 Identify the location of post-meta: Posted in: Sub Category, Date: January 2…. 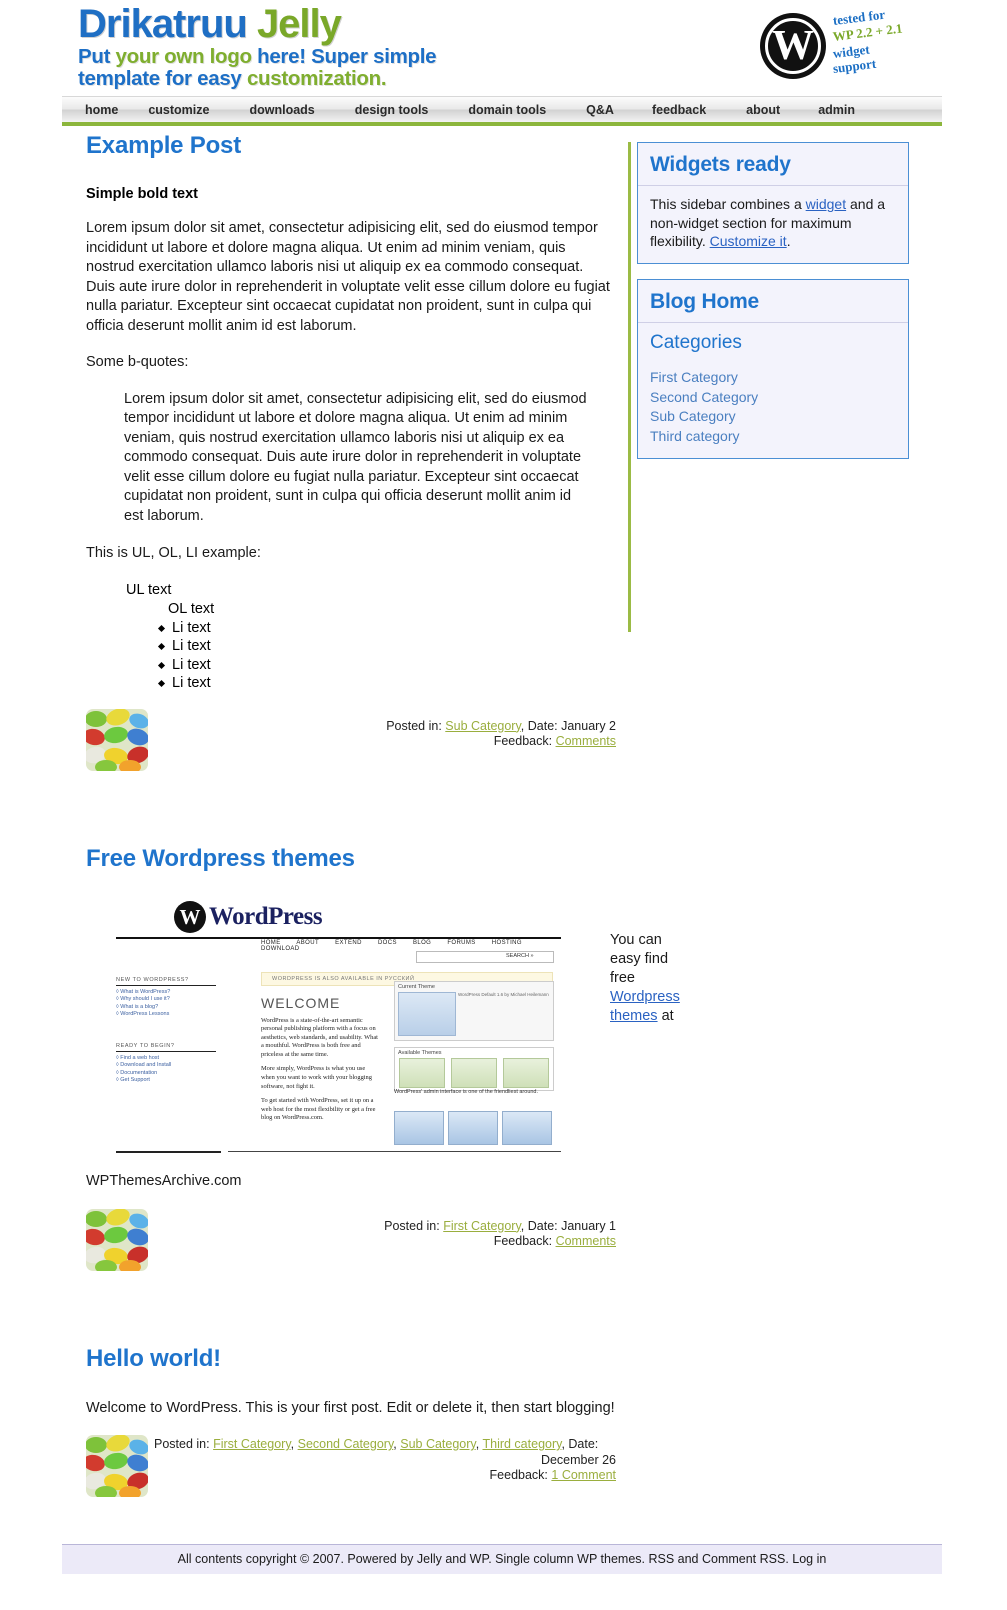
(351, 729).